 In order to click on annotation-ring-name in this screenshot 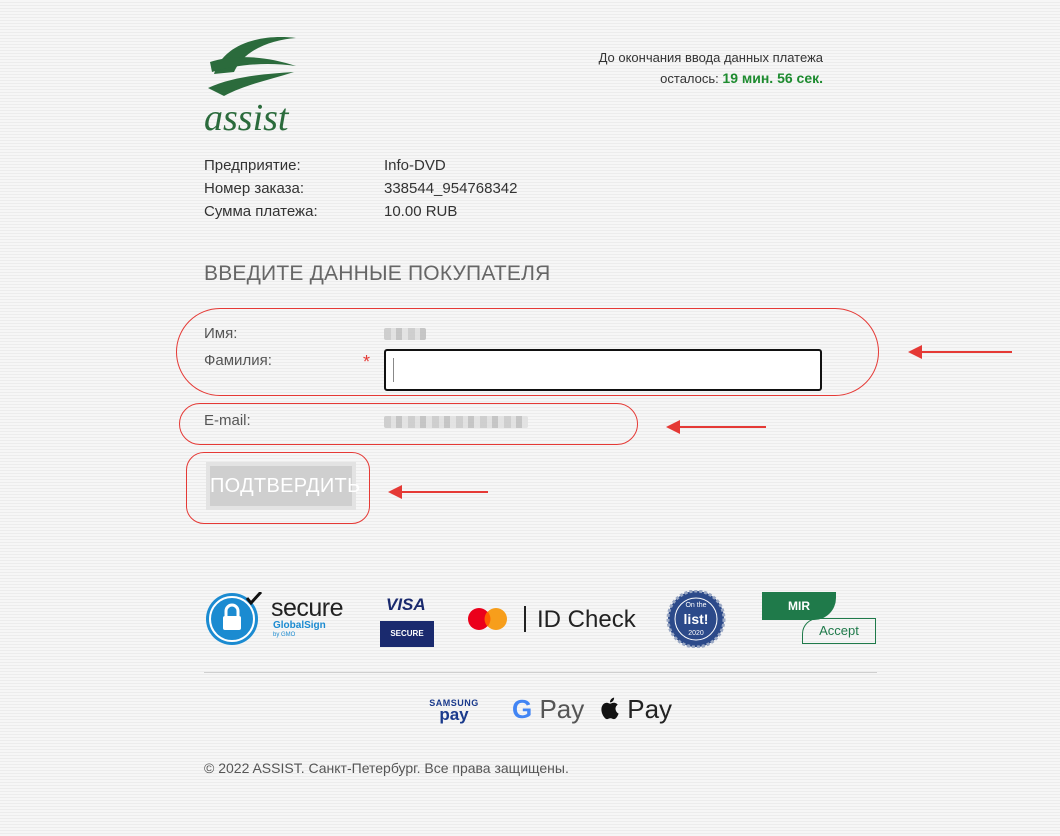, I will do `click(527, 352)`.